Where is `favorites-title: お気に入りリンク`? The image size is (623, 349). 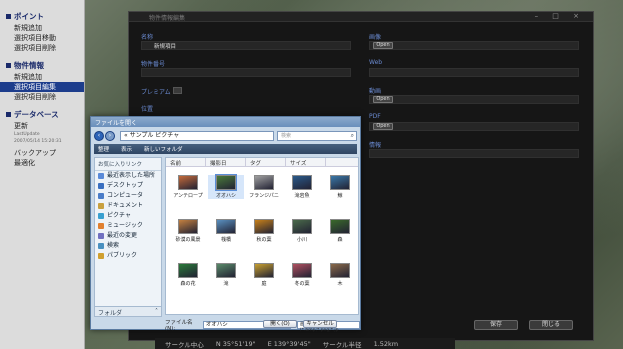
favorites-title: お気に入りリンク is located at coordinates (128, 164).